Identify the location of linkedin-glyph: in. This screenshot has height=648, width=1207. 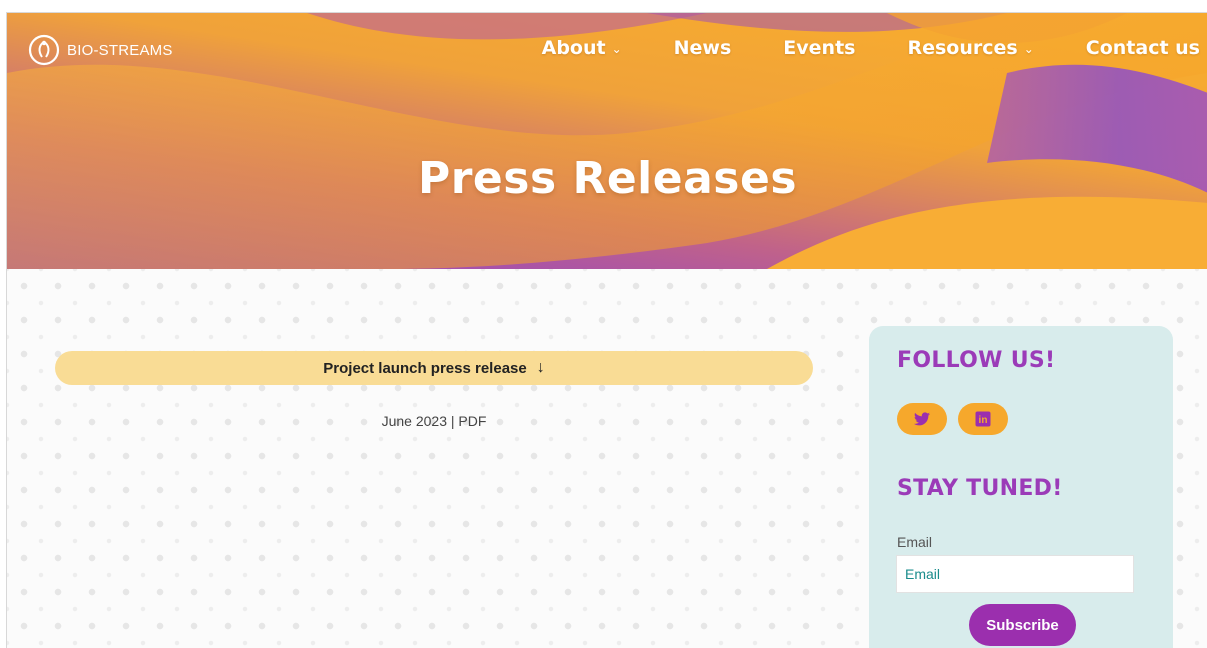
(983, 420).